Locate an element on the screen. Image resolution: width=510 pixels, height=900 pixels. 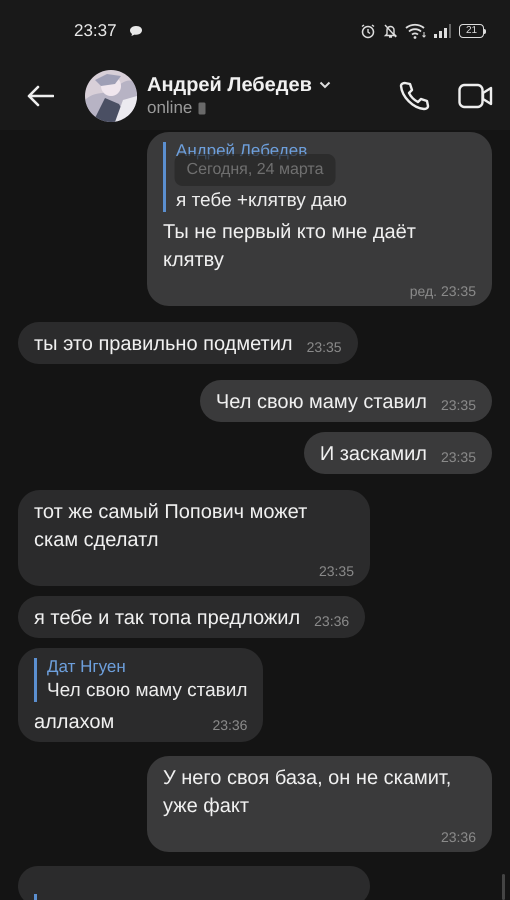
message-text: У него своя база, он не скамит, уже факт is located at coordinates (307, 792).